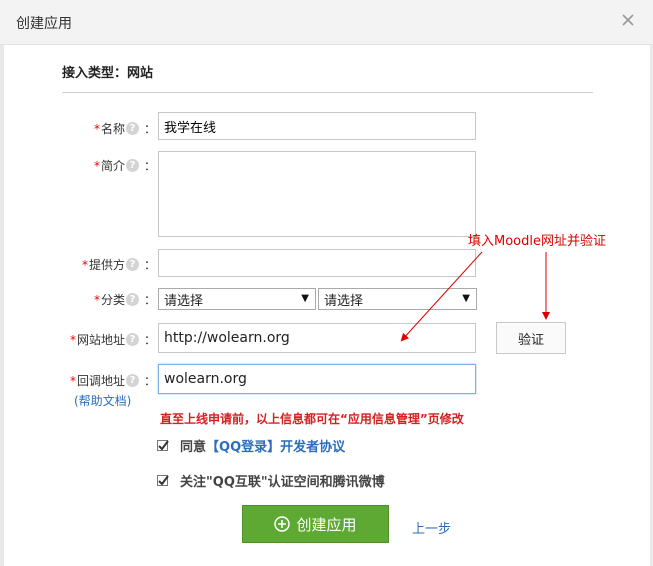  I want to click on intro-label: * 简介 ? ：, so click(125, 165).